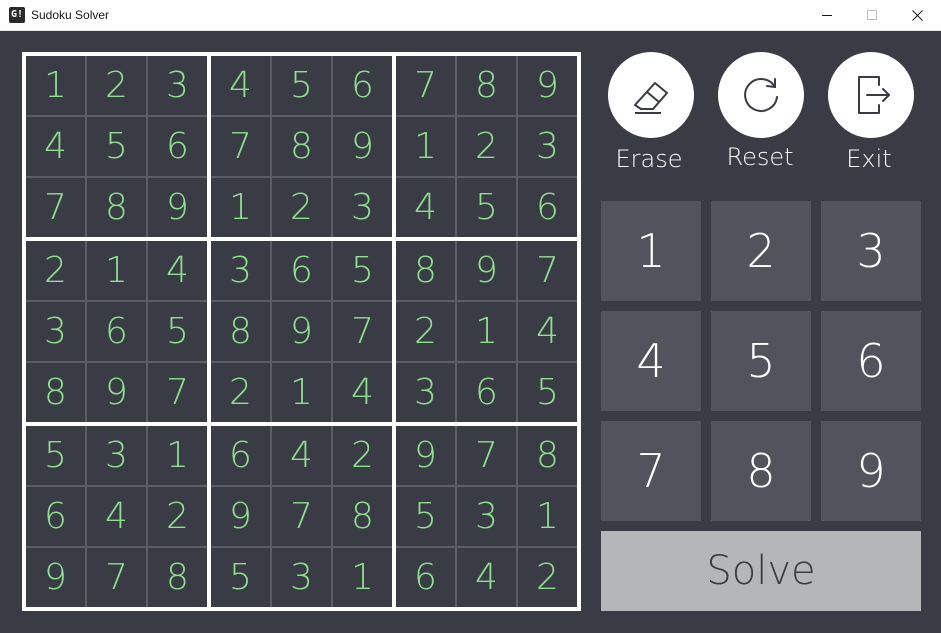 The height and width of the screenshot is (633, 941). I want to click on maximize-button, so click(872, 15).